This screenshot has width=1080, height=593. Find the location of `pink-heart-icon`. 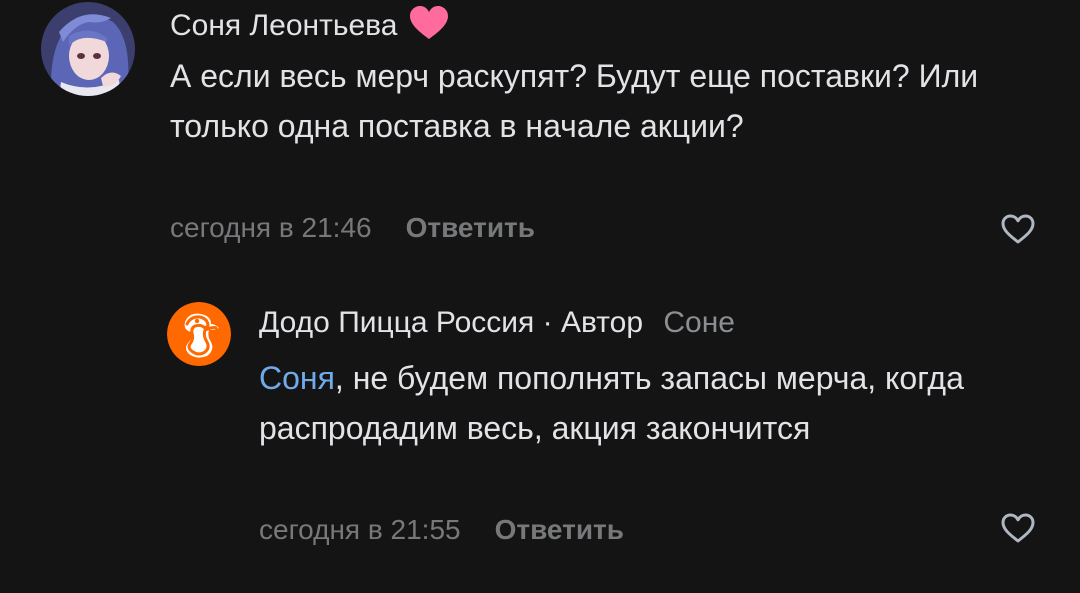

pink-heart-icon is located at coordinates (428, 22).